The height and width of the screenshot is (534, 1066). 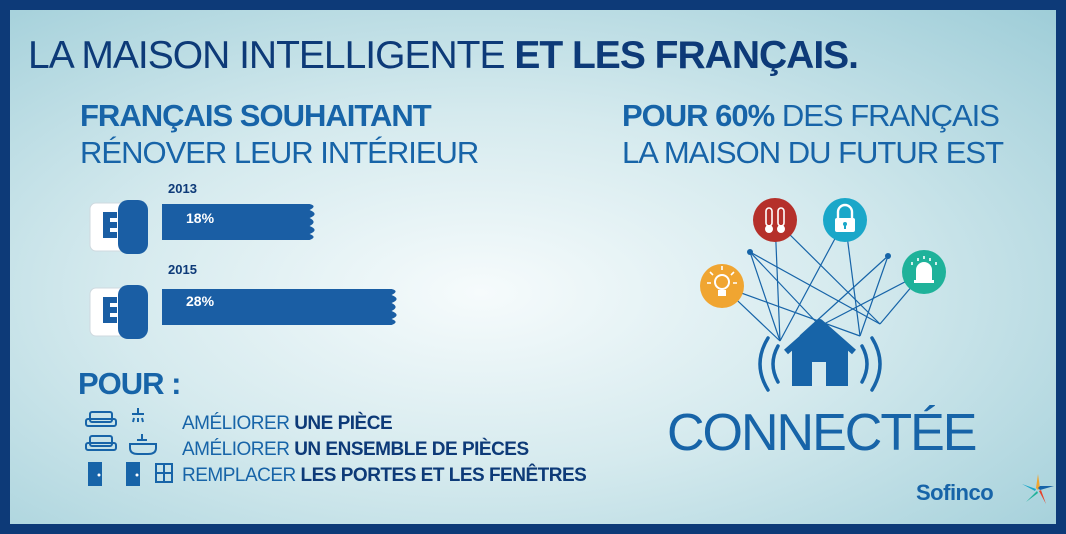 I want to click on right-heading-rest: DES FRANÇAIS, so click(x=887, y=115).